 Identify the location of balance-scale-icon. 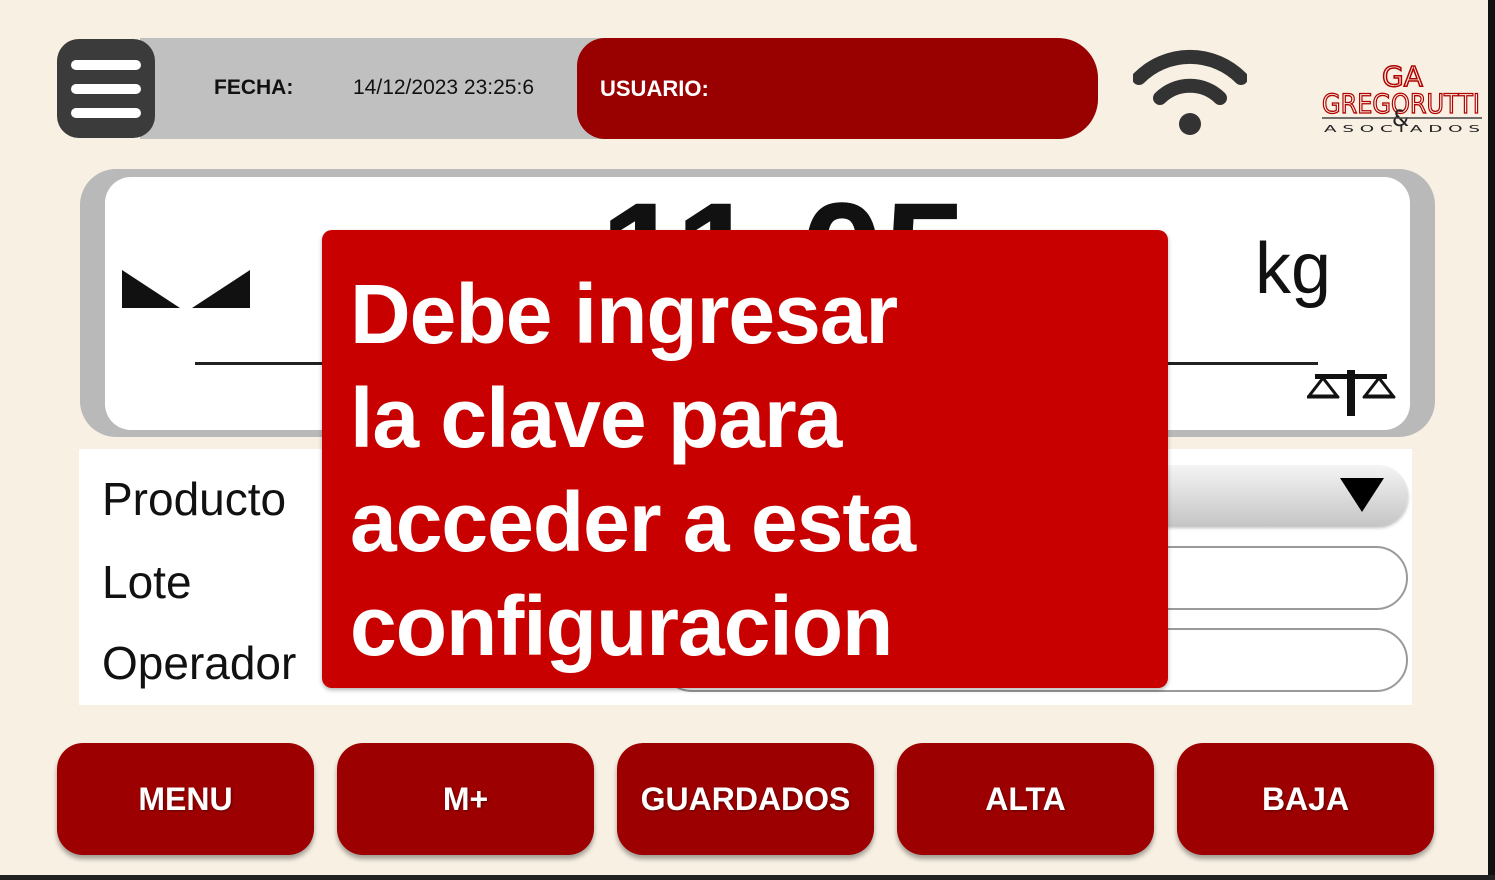
(1352, 393).